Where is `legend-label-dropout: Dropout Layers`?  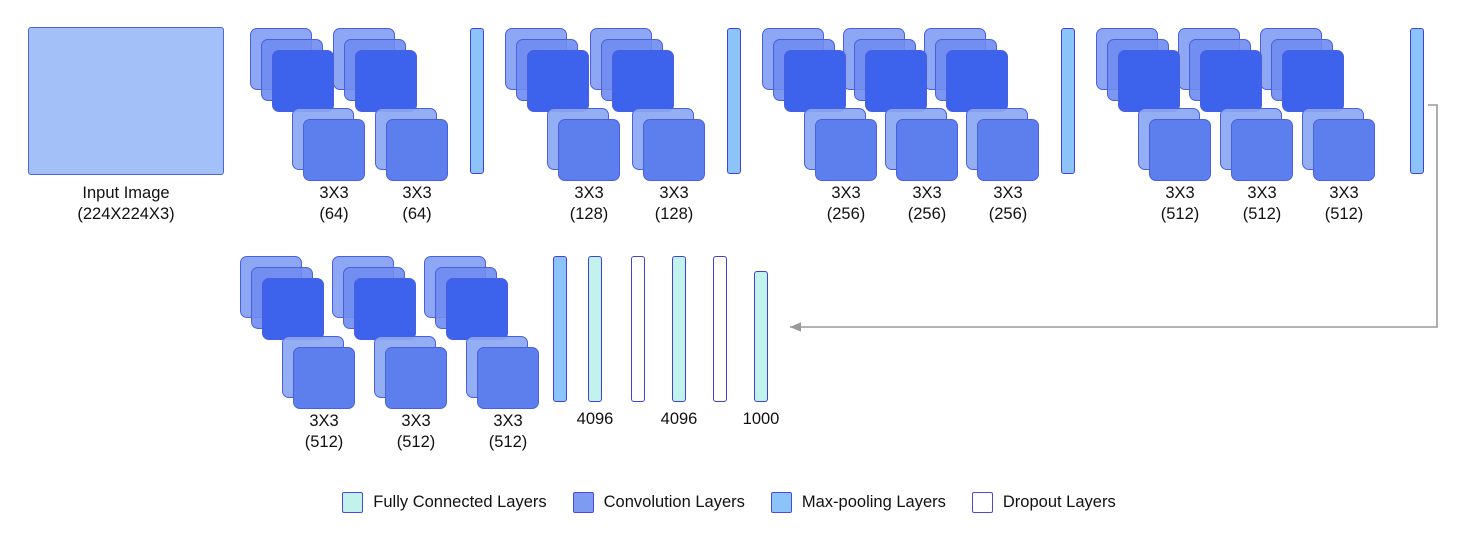 legend-label-dropout: Dropout Layers is located at coordinates (1059, 502).